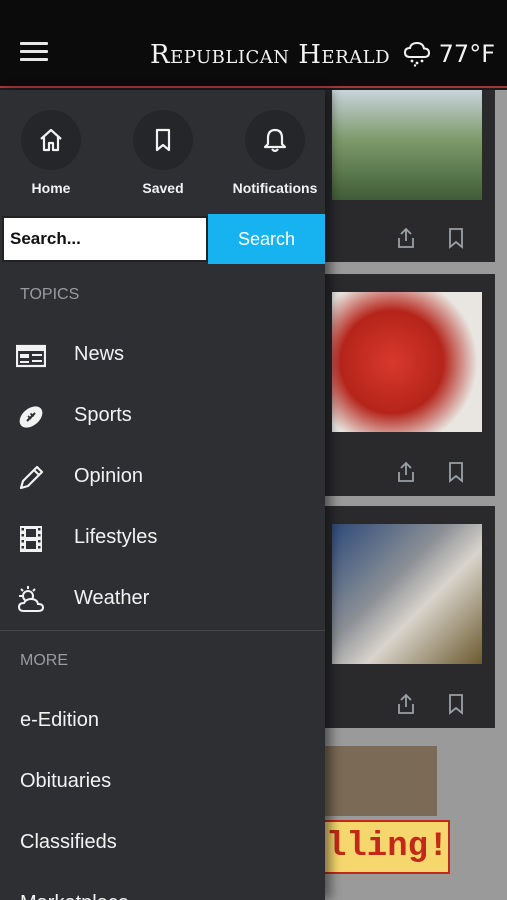 This screenshot has width=507, height=900. Describe the element at coordinates (162, 356) in the screenshot. I see `nav-item-news: News` at that location.